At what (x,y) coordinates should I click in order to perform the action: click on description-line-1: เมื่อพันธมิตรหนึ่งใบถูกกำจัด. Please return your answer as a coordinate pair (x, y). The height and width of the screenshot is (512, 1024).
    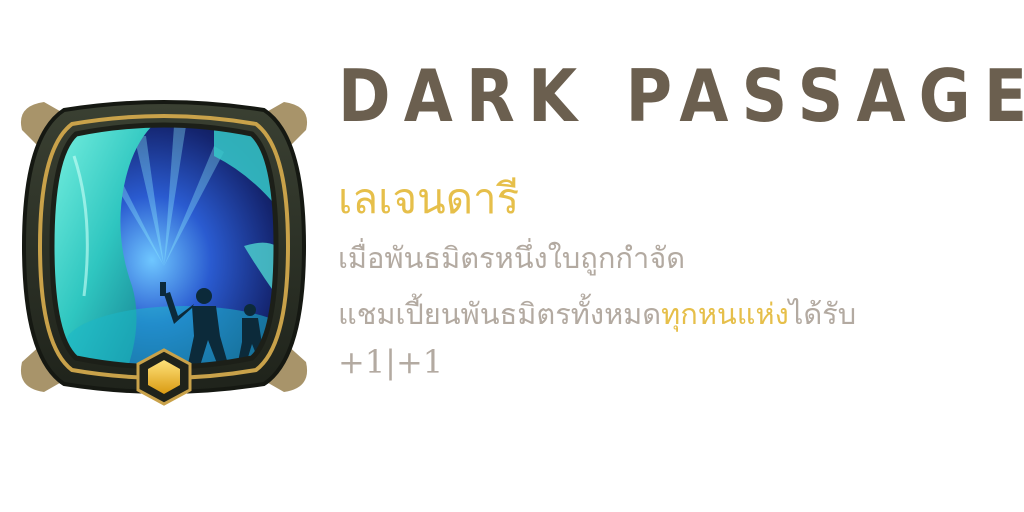
    Looking at the image, I should click on (512, 258).